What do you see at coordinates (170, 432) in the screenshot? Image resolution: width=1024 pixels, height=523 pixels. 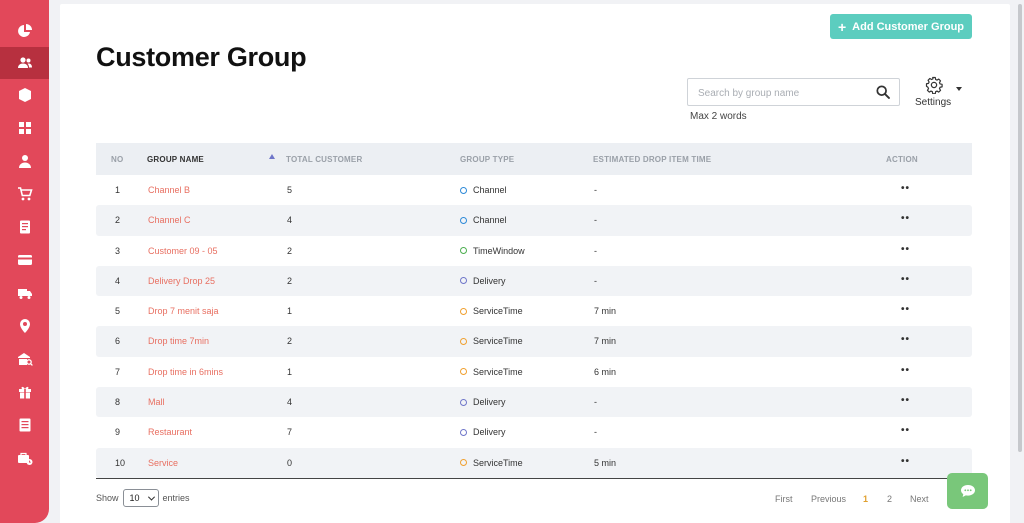 I see `group-name-link: Restaurant` at bounding box center [170, 432].